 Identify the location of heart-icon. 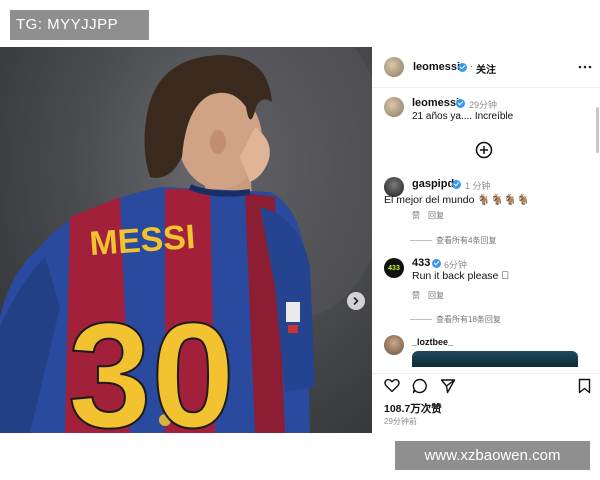
(392, 385).